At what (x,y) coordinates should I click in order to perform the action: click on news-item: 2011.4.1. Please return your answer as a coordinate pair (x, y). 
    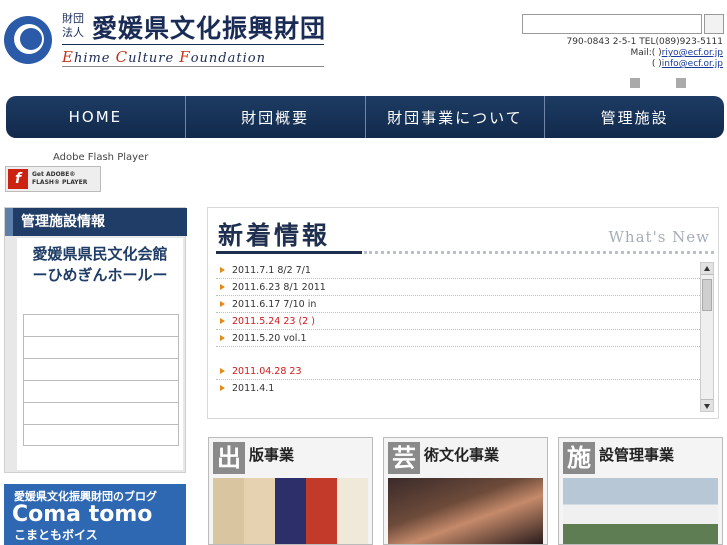
    Looking at the image, I should click on (458, 388).